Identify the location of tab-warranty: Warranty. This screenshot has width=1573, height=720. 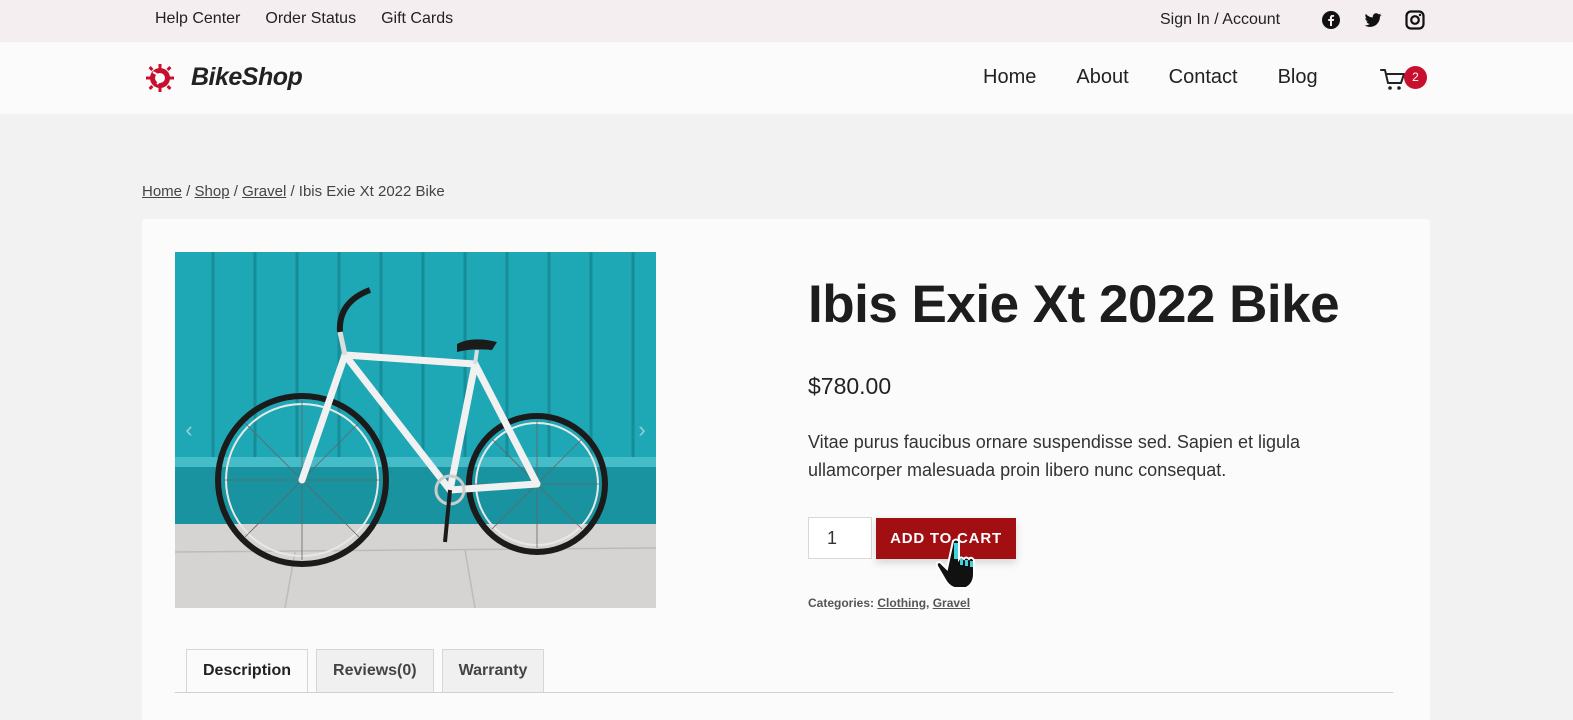
(493, 670).